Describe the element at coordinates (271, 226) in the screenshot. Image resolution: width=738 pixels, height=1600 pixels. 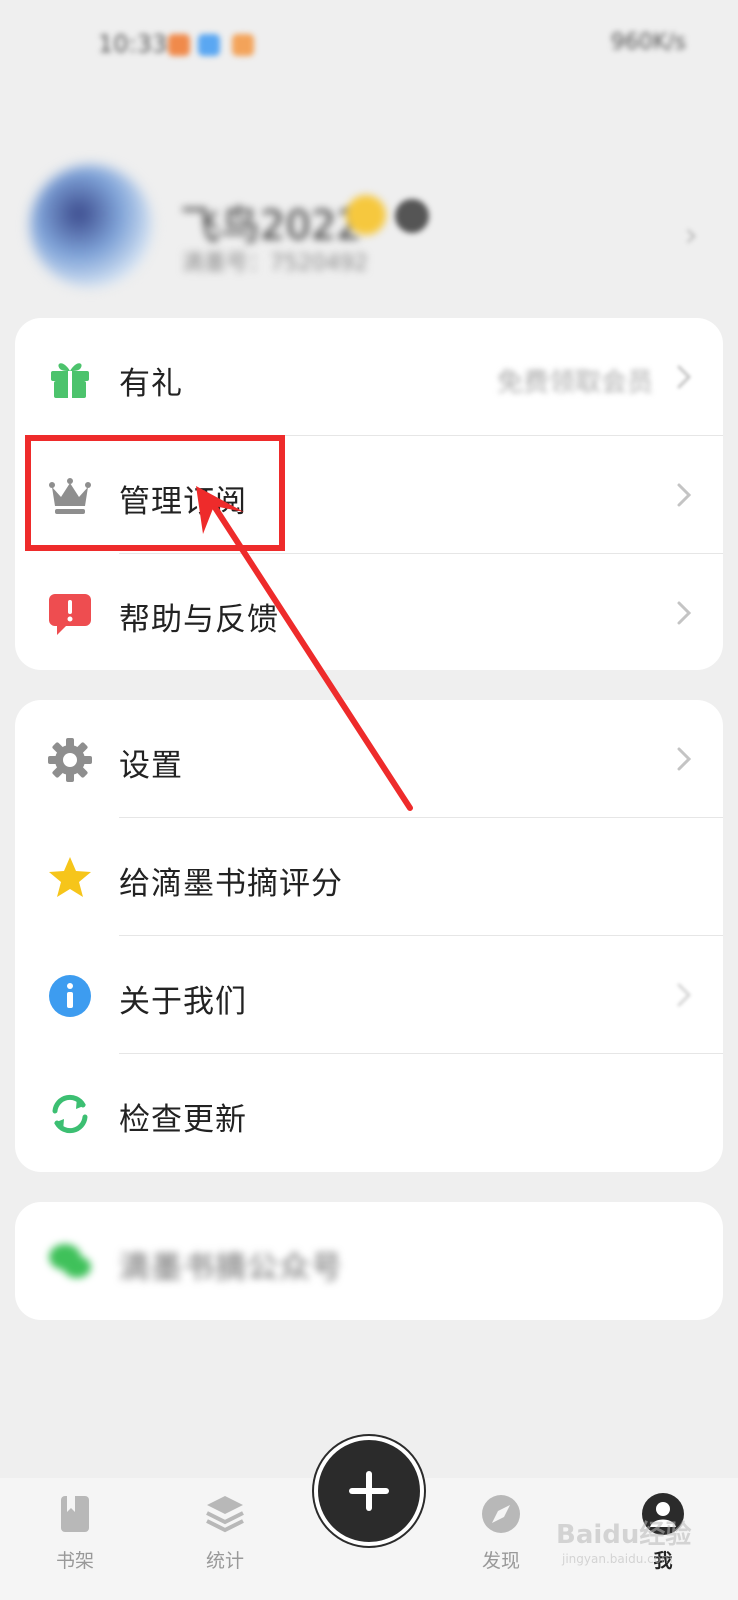
I see `profile-name: 飞鸟2022` at that location.